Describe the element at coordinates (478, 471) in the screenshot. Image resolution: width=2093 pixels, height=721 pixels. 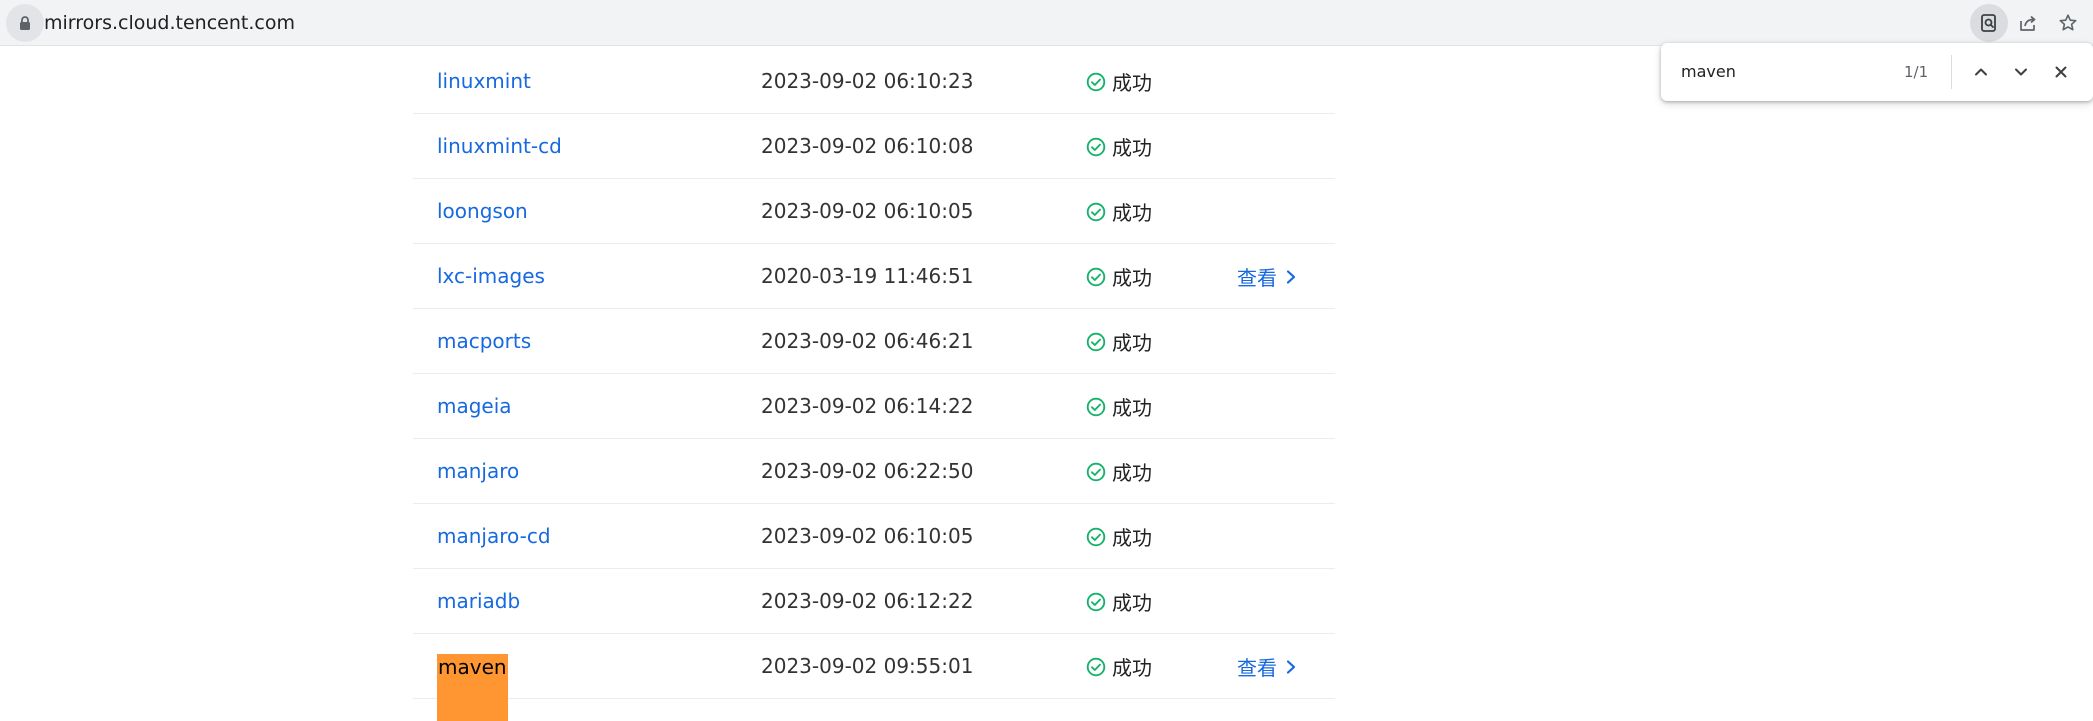
I see `mirror-name-link: manjaro` at that location.